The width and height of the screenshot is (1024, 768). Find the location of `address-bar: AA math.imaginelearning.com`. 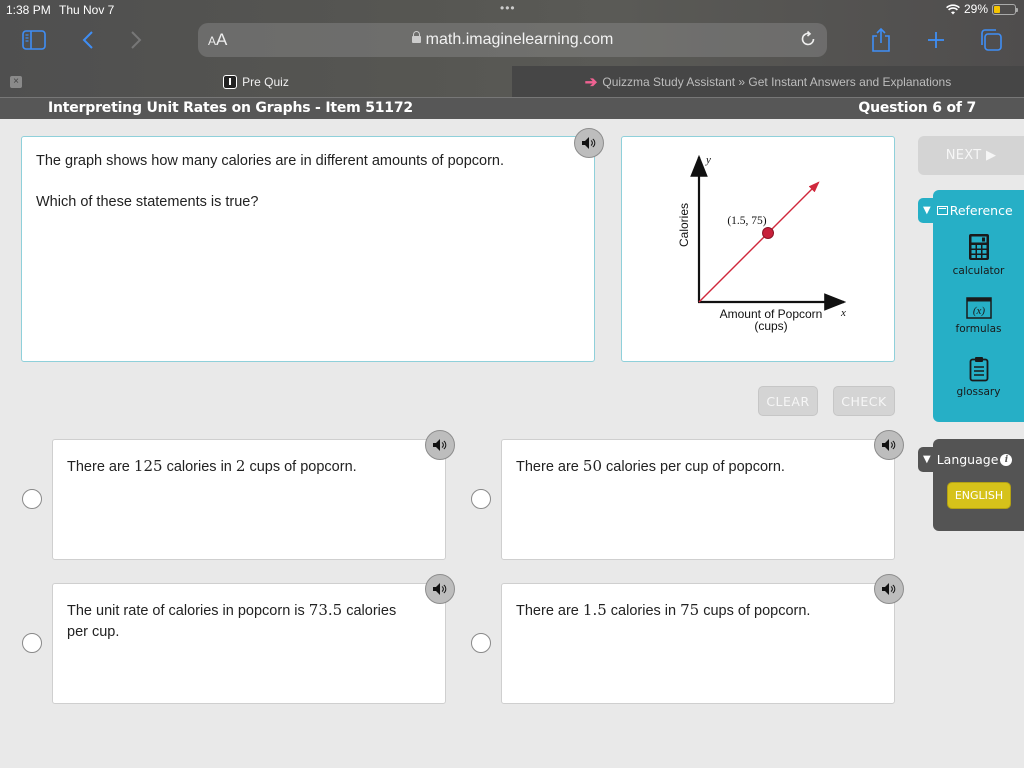

address-bar: AA math.imaginelearning.com is located at coordinates (512, 40).